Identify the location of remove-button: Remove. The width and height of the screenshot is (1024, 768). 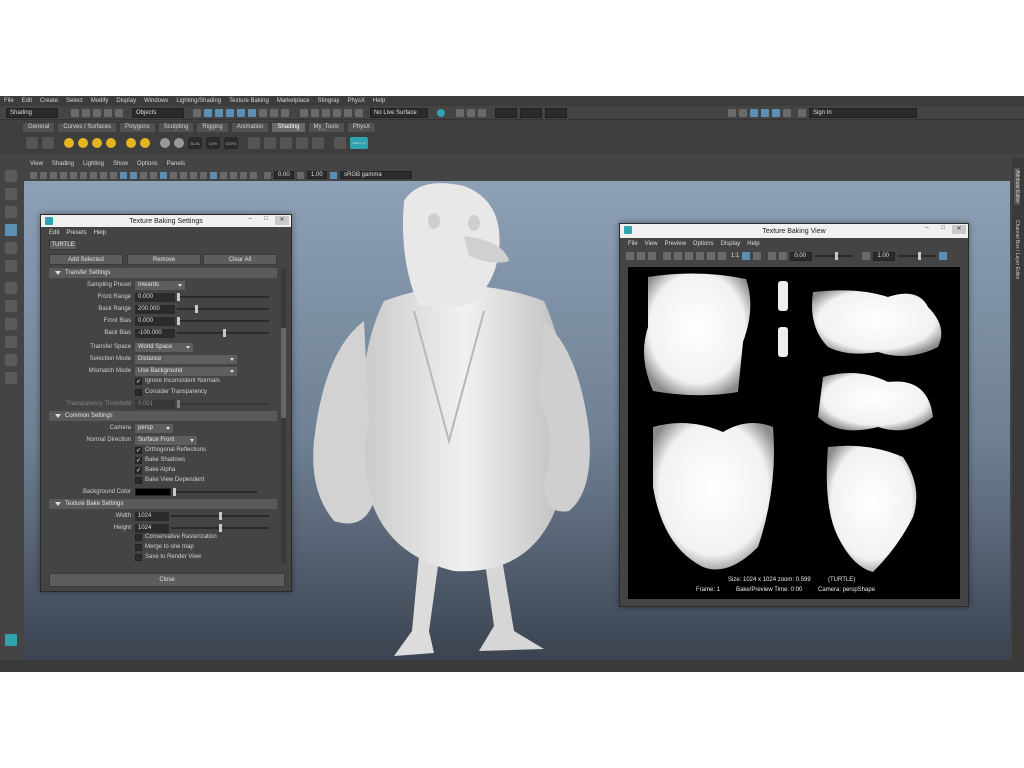
(164, 259).